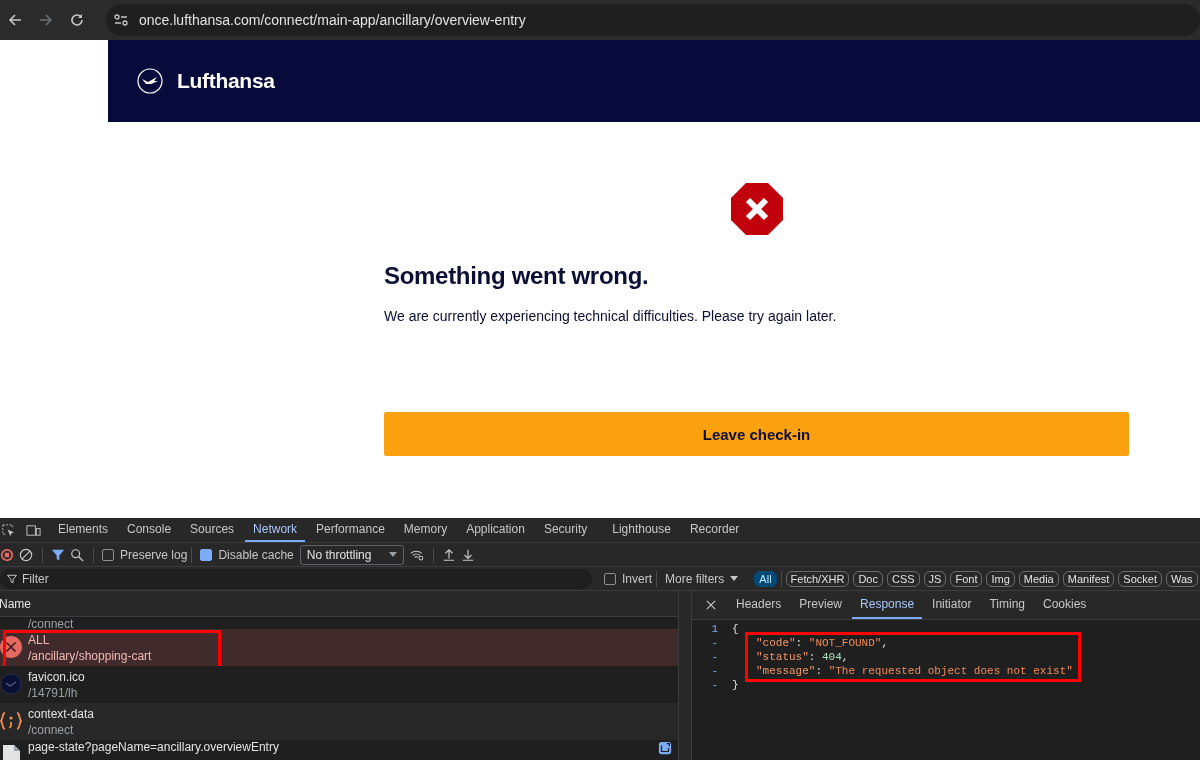  I want to click on type-filter-chip: Media, so click(1038, 578).